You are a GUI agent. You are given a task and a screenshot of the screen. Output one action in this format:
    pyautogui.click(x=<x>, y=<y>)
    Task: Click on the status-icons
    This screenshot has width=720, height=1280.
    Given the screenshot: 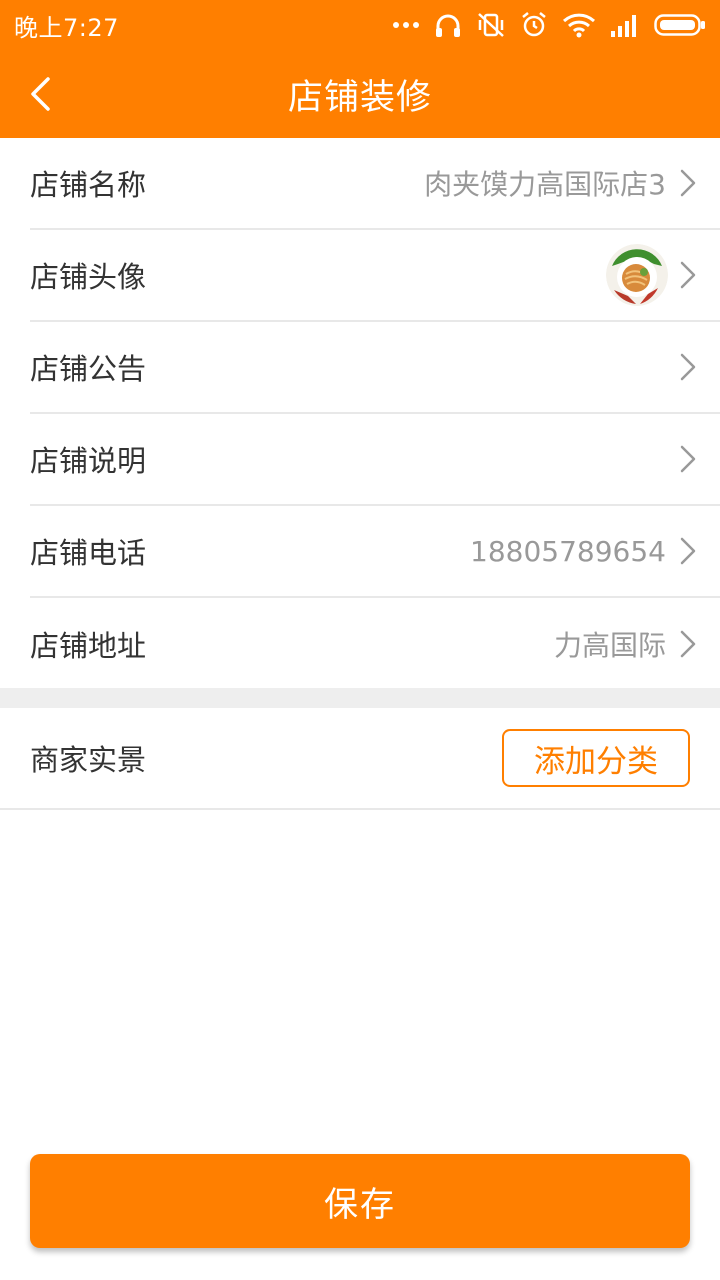 What is the action you would take?
    pyautogui.click(x=549, y=25)
    